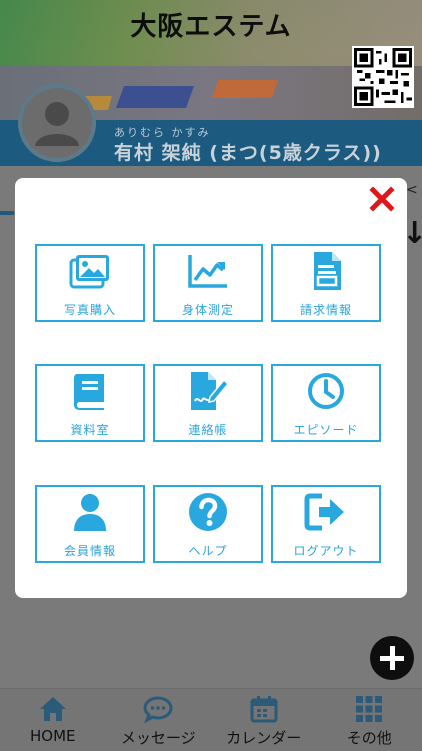 The image size is (422, 751). I want to click on menu-tile-label: 身体測定, so click(208, 309).